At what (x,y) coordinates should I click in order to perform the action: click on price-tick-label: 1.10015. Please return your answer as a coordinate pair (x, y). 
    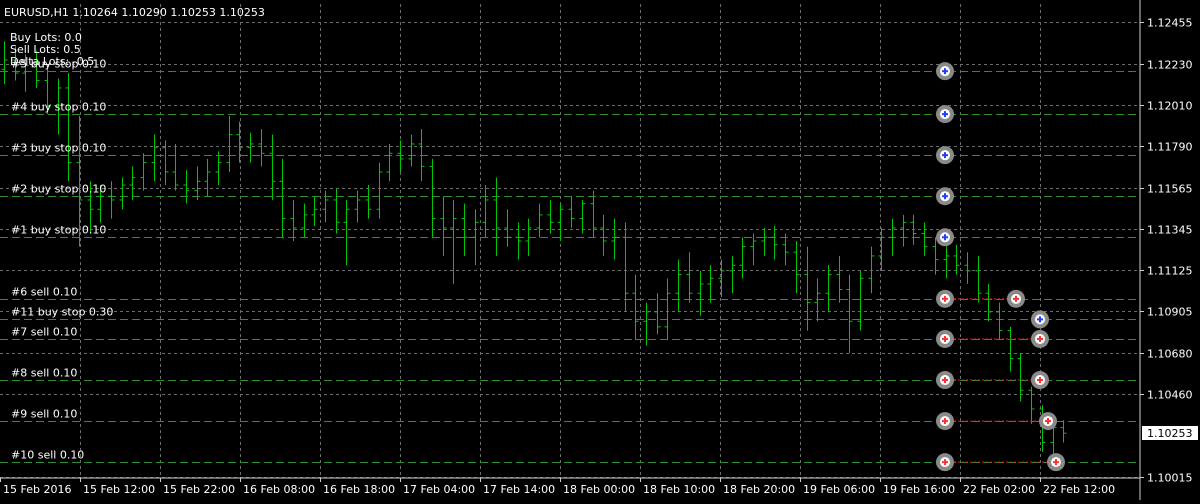
    Looking at the image, I should click on (1170, 478).